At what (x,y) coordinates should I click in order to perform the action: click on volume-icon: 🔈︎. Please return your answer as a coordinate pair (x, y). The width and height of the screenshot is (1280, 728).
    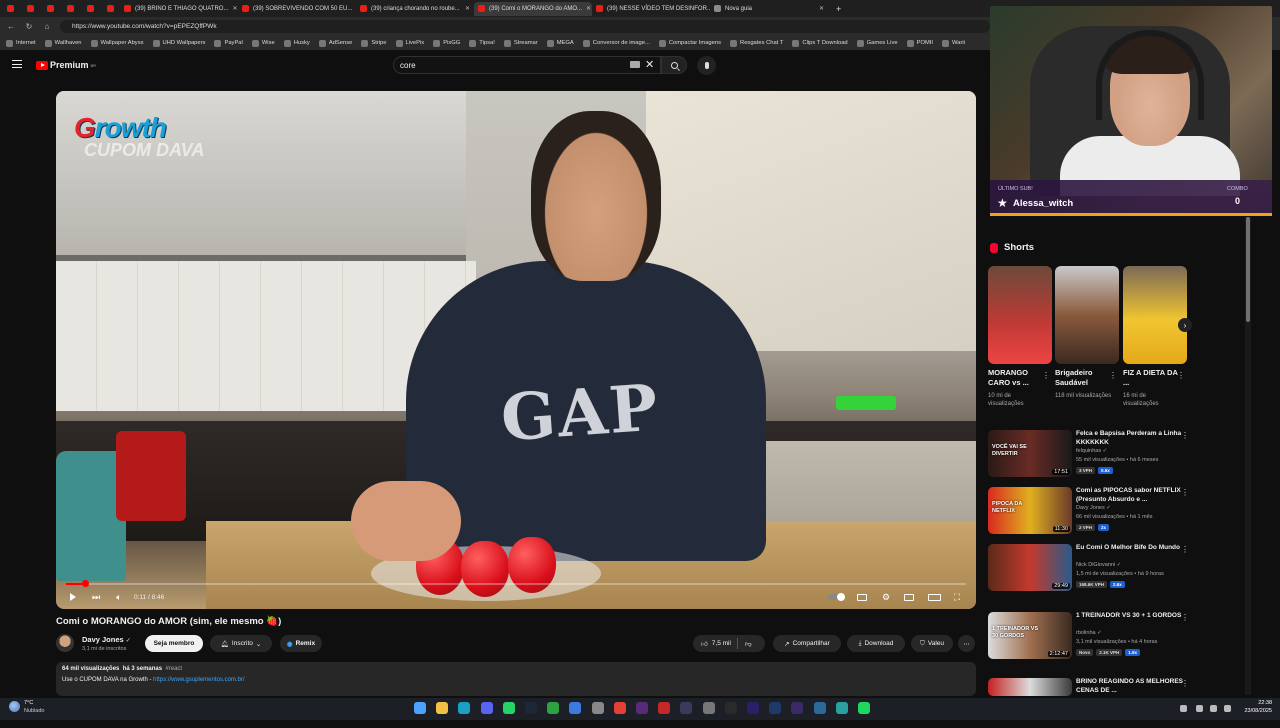
    Looking at the image, I should click on (119, 597).